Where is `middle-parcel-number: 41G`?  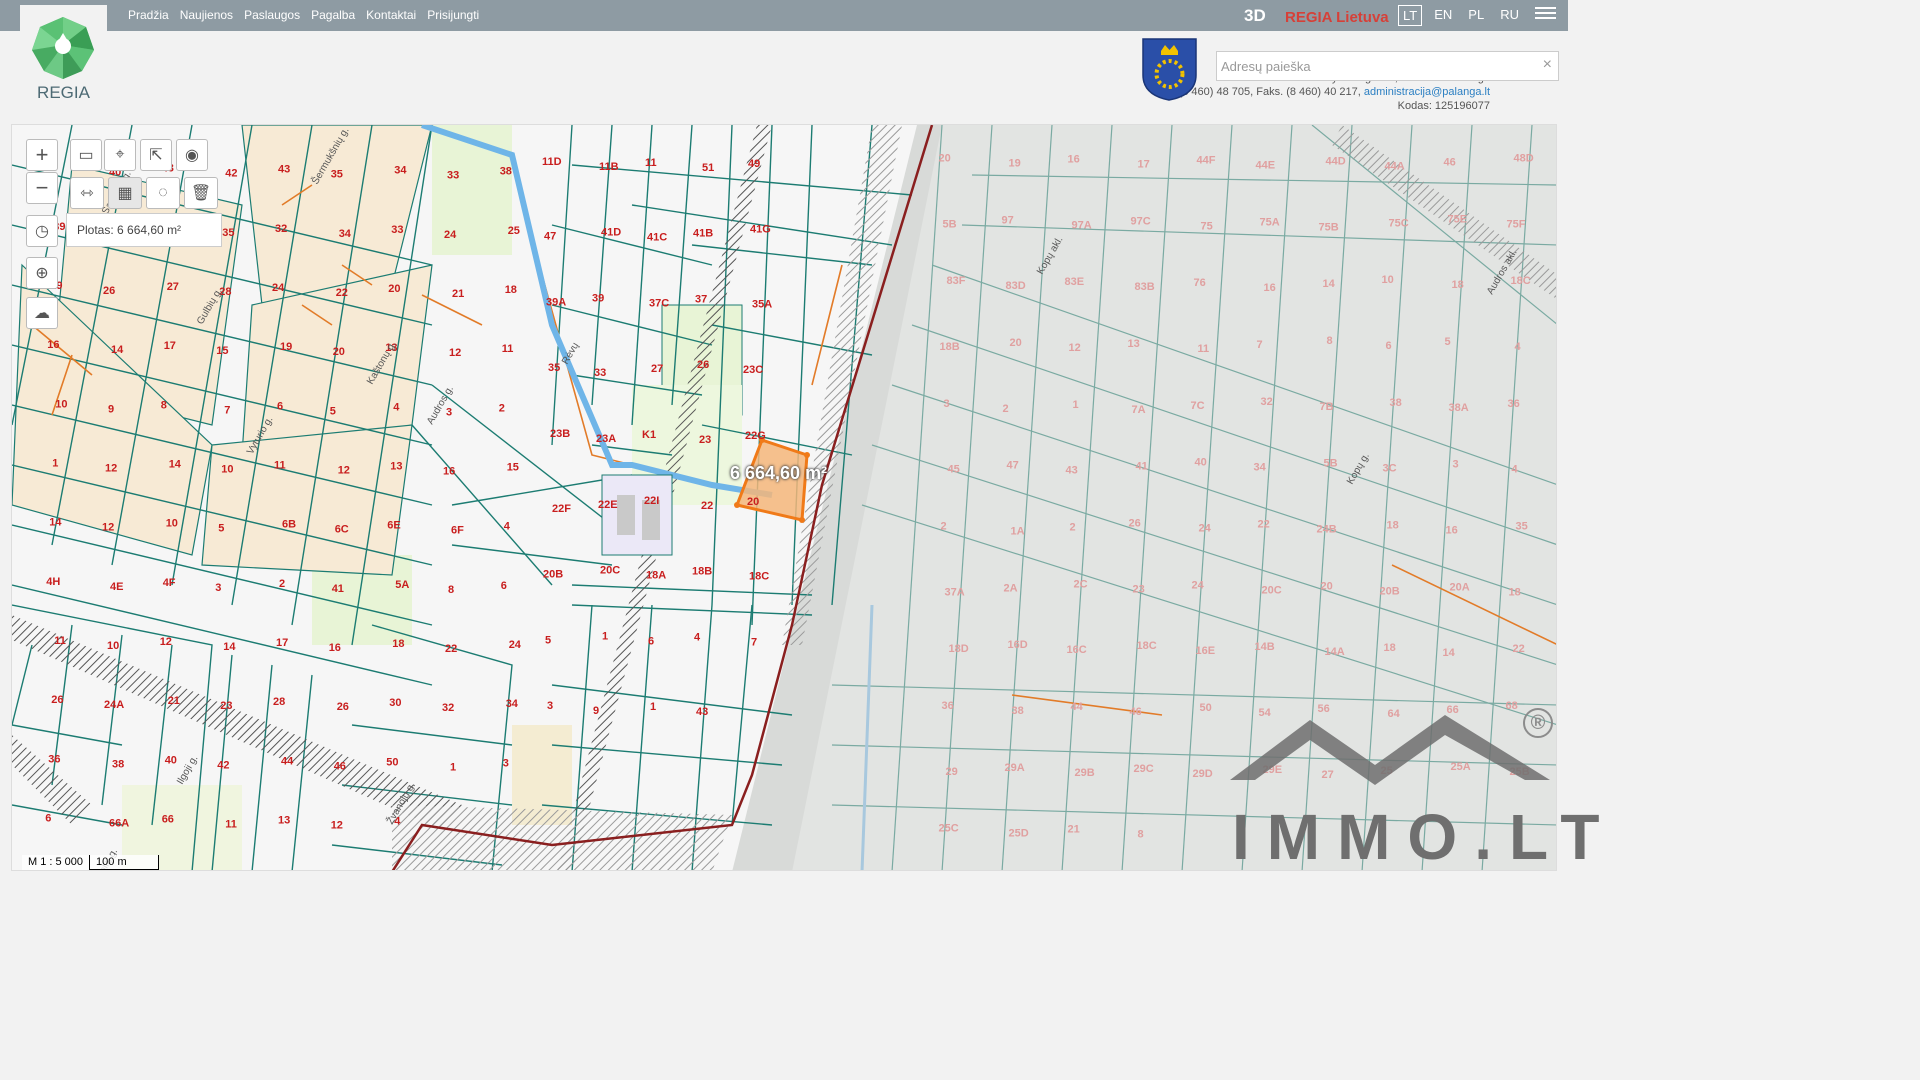
middle-parcel-number: 41G is located at coordinates (760, 230).